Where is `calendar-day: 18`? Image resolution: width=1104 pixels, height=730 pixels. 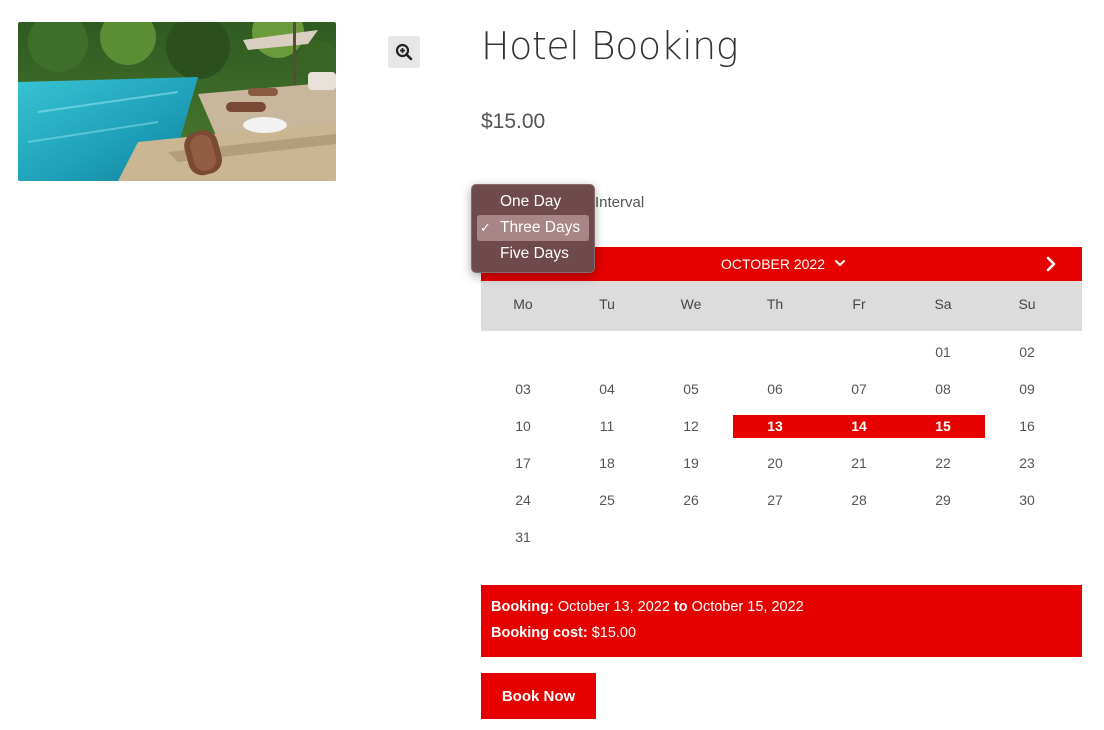 calendar-day: 18 is located at coordinates (607, 463).